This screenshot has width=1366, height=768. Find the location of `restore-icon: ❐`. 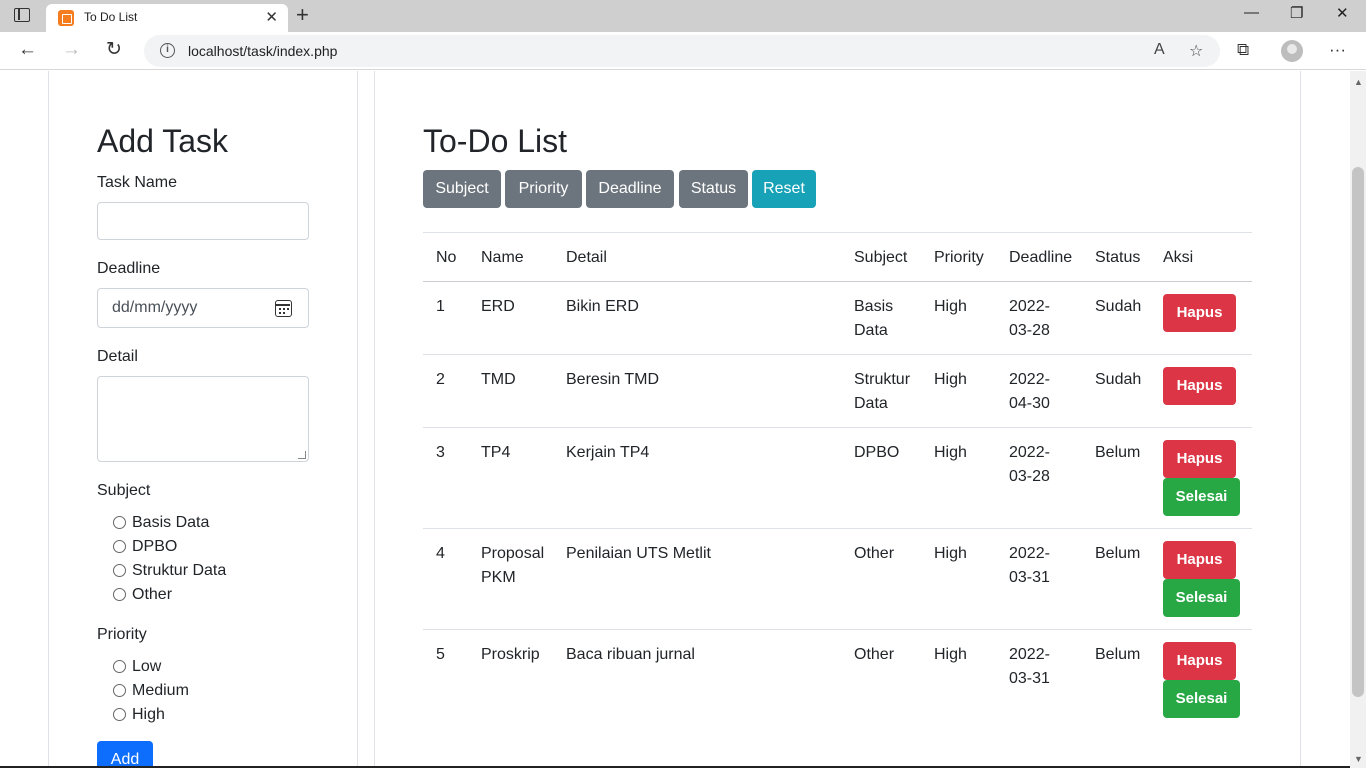

restore-icon: ❐ is located at coordinates (1296, 13).